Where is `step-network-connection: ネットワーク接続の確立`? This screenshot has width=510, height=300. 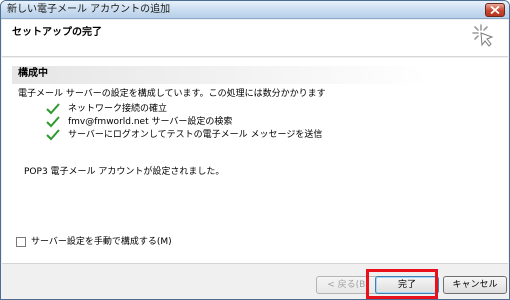 step-network-connection: ネットワーク接続の確立 is located at coordinates (106, 108).